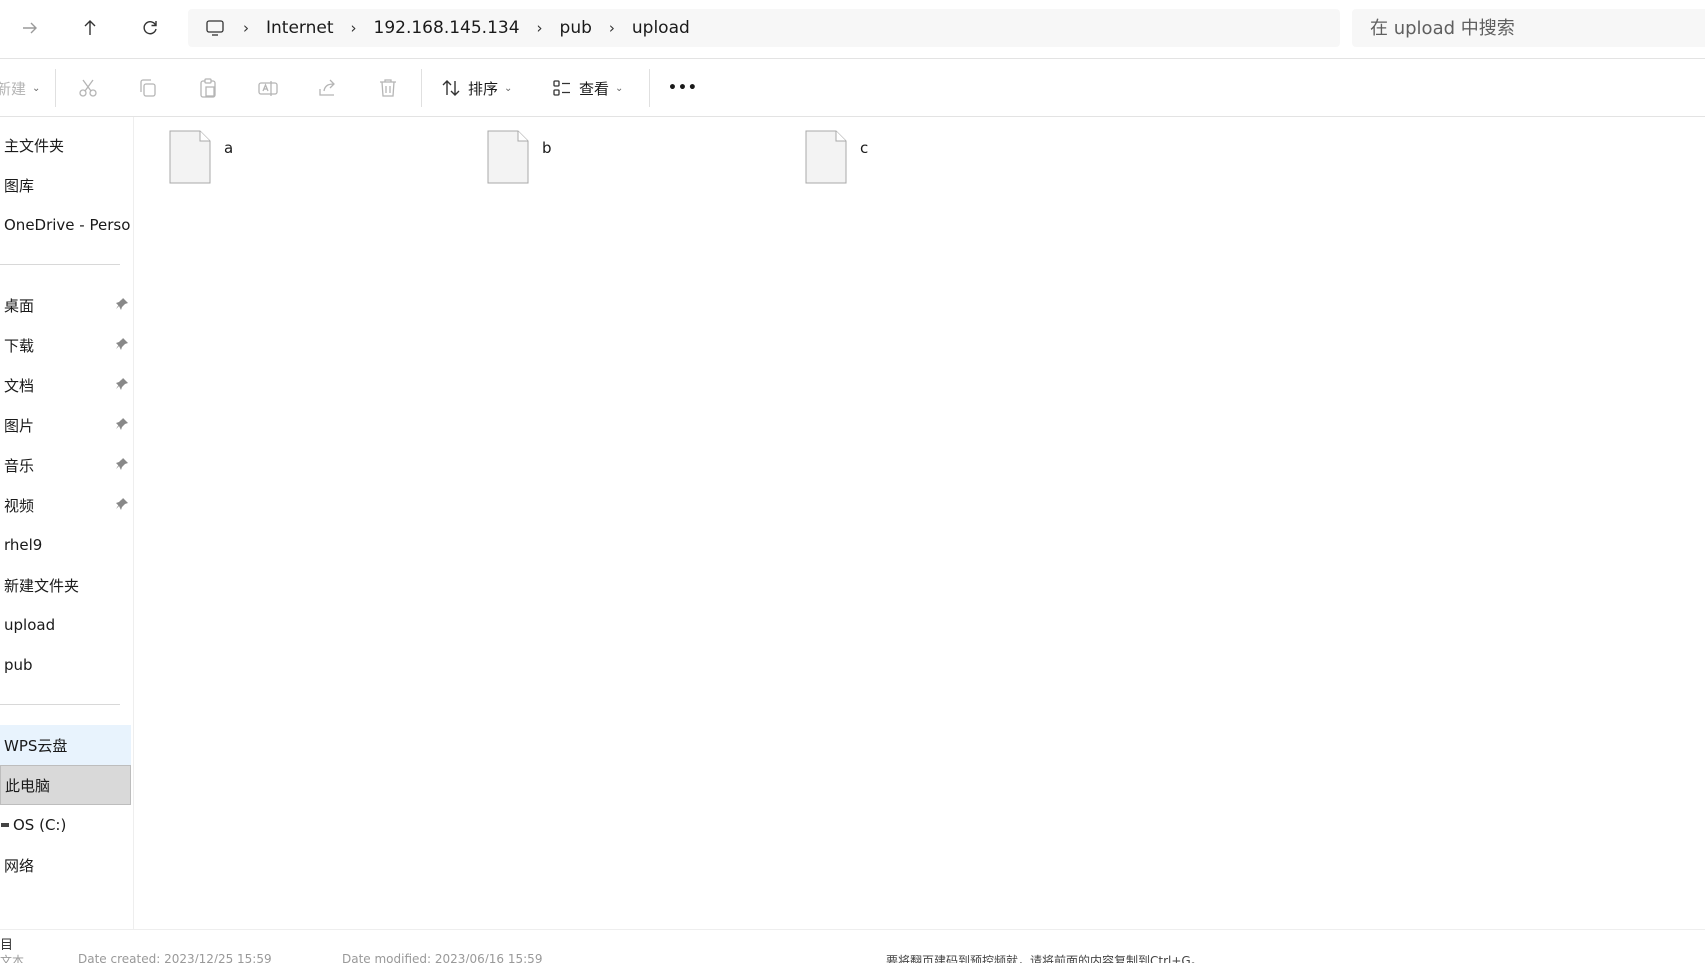  Describe the element at coordinates (65, 305) in the screenshot. I see `sidebar-item-desktop: 桌面` at that location.